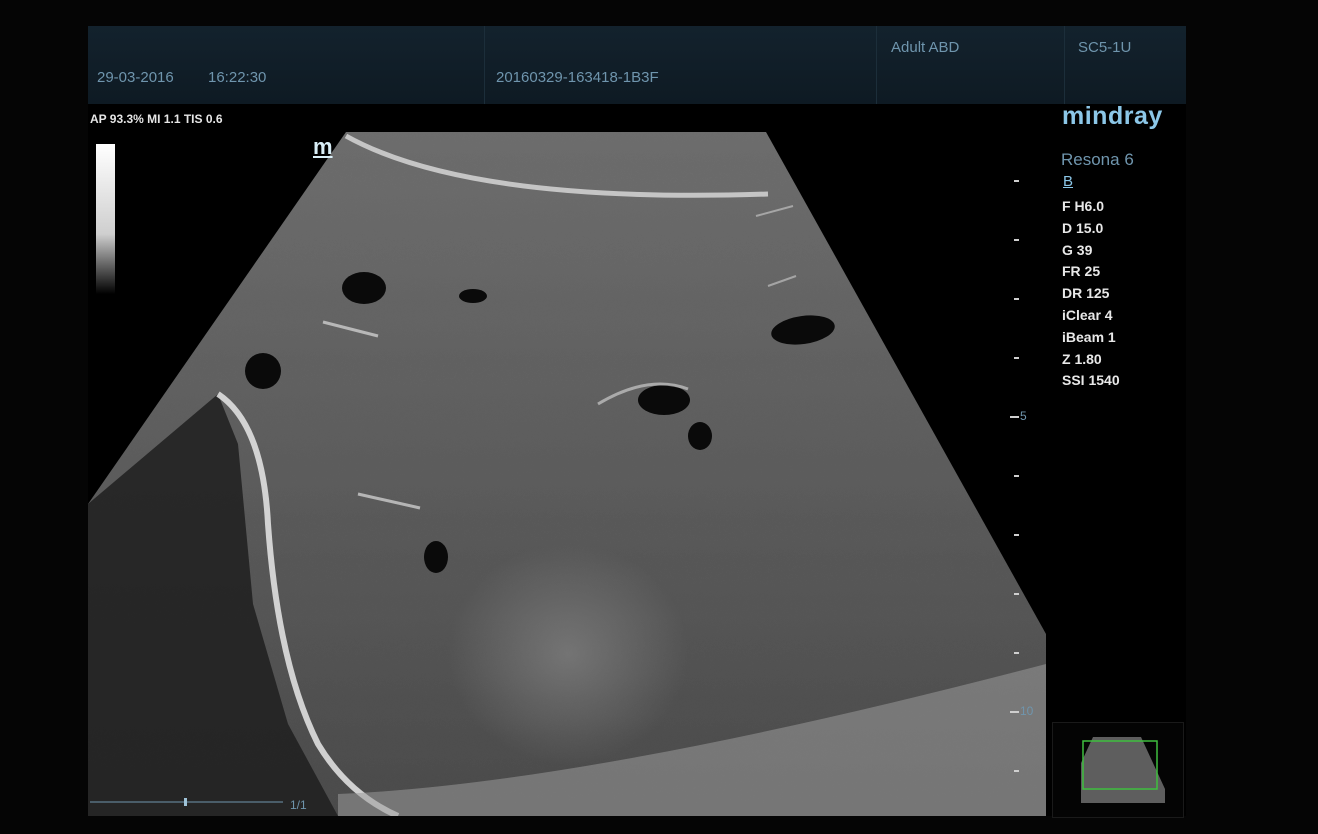  What do you see at coordinates (1091, 380) in the screenshot?
I see `param-sound-speed: SSI 1540` at bounding box center [1091, 380].